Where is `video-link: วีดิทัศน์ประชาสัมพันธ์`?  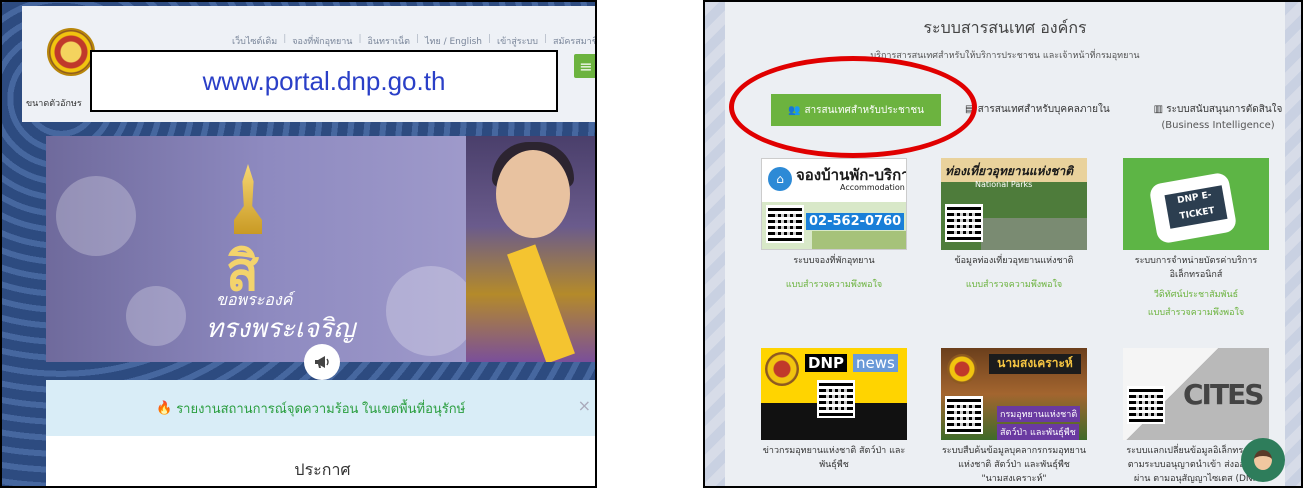 video-link: วีดิทัศน์ประชาสัมพันธ์ is located at coordinates (1196, 295).